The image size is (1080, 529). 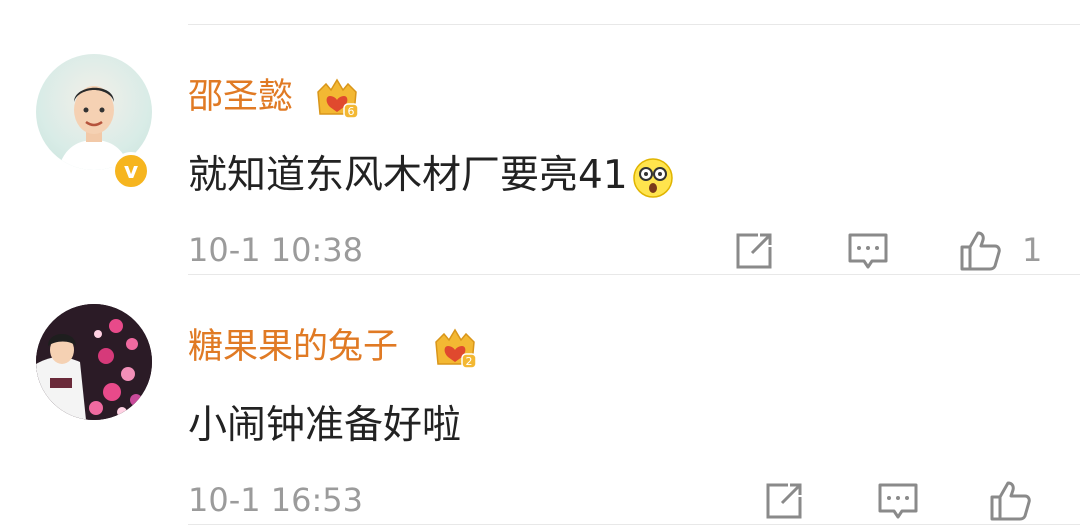 What do you see at coordinates (408, 175) in the screenshot?
I see `comment-text-body: 就知道东风木材厂要亮41` at bounding box center [408, 175].